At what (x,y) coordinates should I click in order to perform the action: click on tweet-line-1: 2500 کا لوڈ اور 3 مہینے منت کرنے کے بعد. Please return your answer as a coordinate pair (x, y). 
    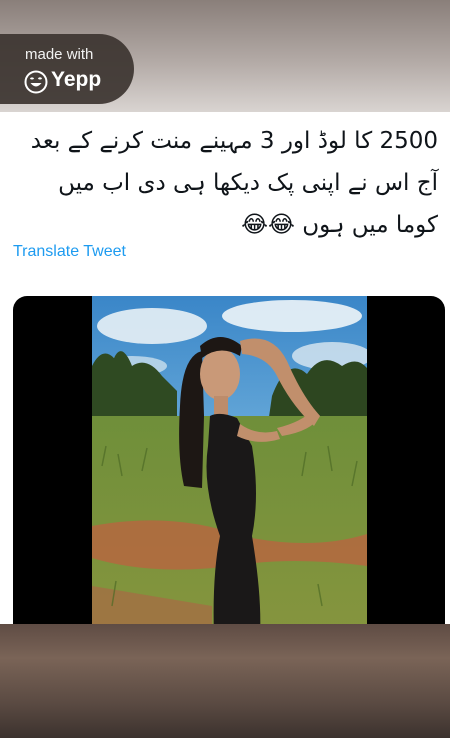
    Looking at the image, I should click on (234, 141).